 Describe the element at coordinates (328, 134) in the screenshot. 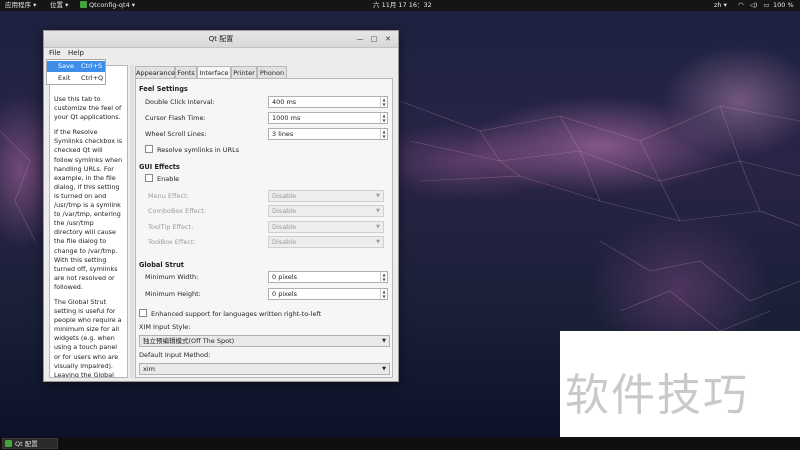

I see `wheel-scroll-spinbox: 3 lines ▲ ▼` at that location.